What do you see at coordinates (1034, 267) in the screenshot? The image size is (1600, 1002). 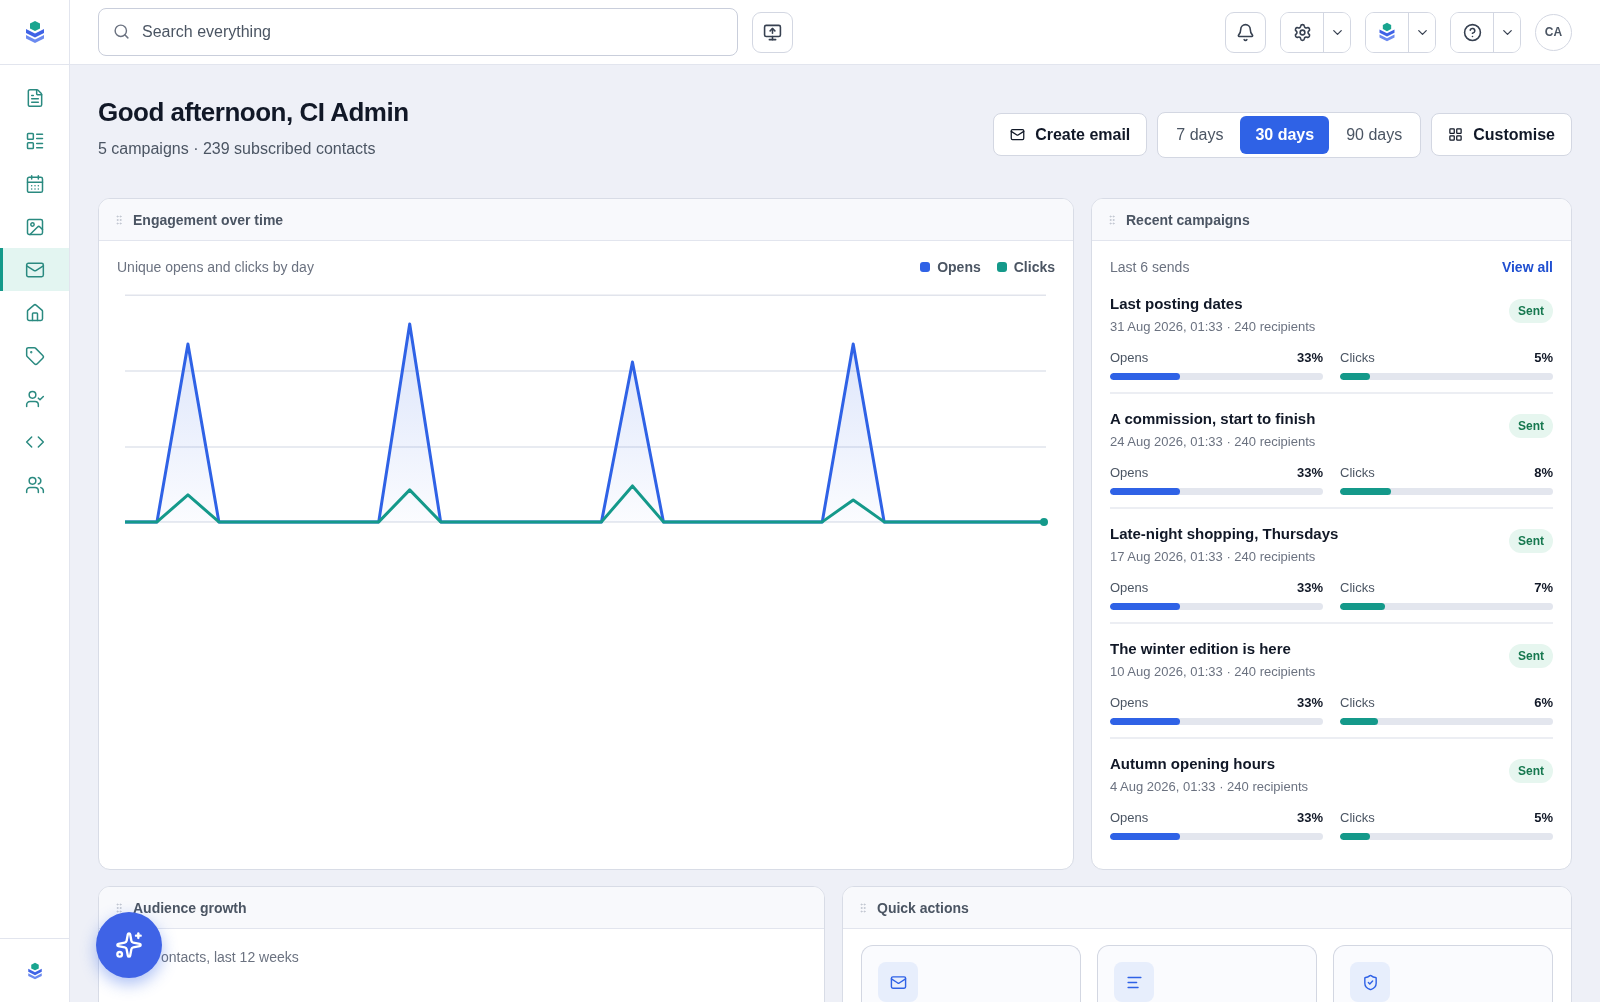 I see `legend-label: Clicks` at bounding box center [1034, 267].